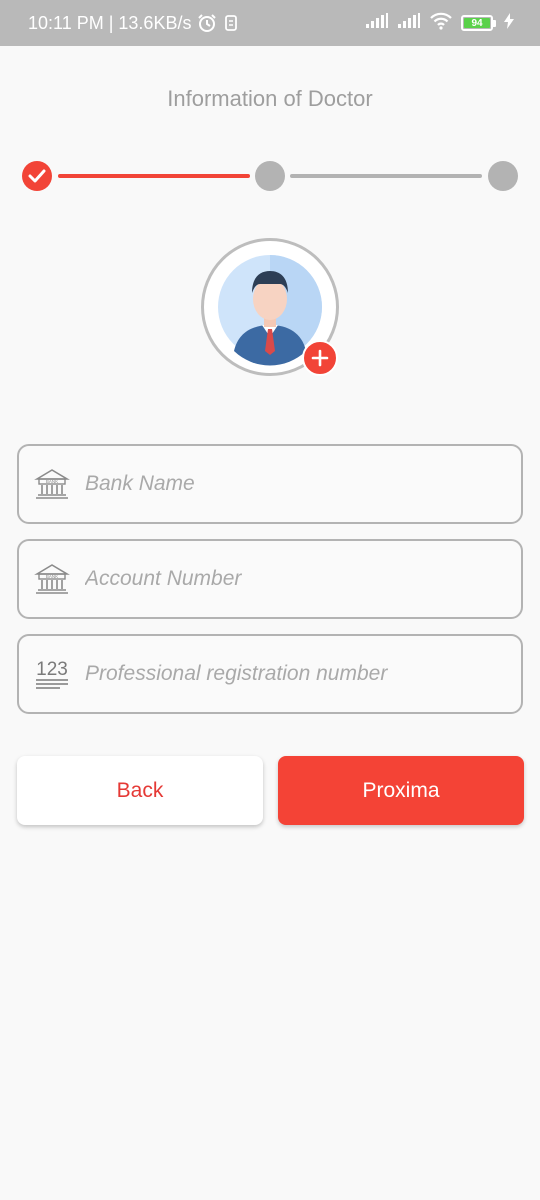 The height and width of the screenshot is (1200, 540). What do you see at coordinates (509, 23) in the screenshot?
I see `charging-icon` at bounding box center [509, 23].